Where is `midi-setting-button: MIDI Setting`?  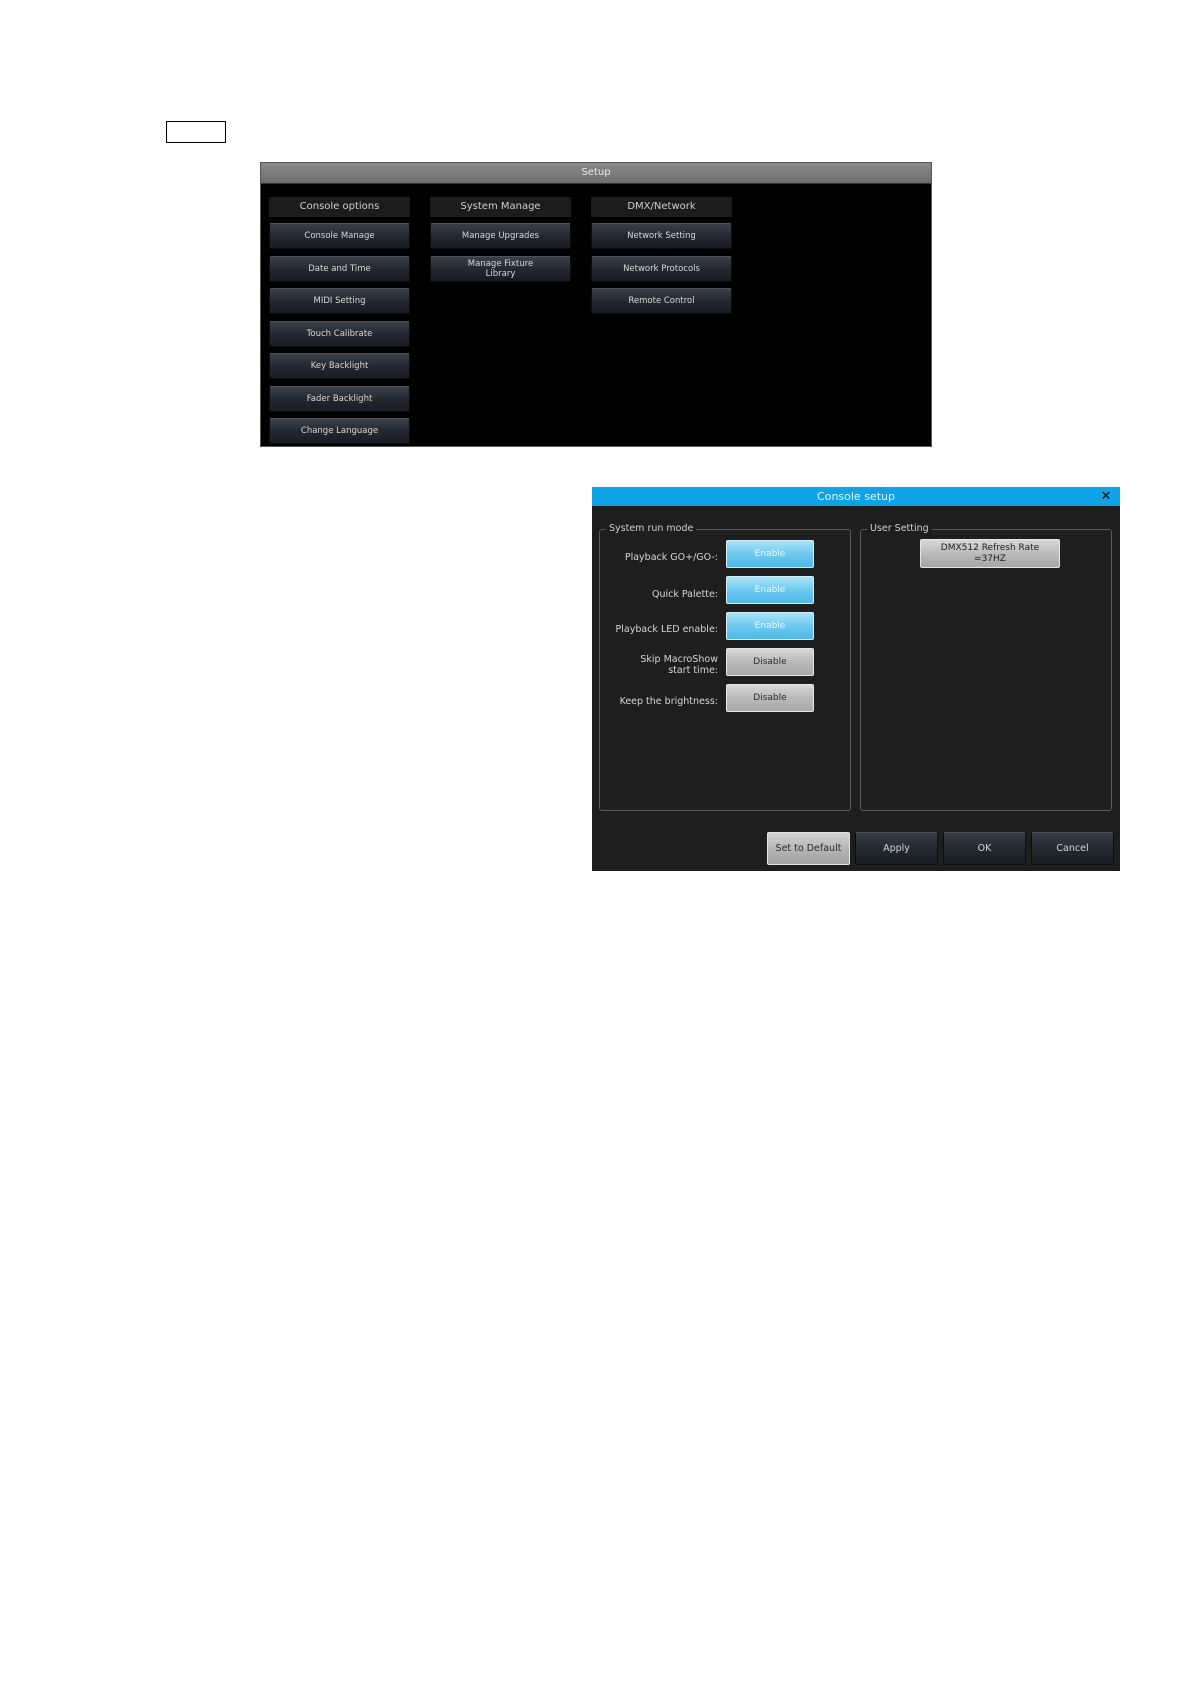
midi-setting-button: MIDI Setting is located at coordinates (339, 301).